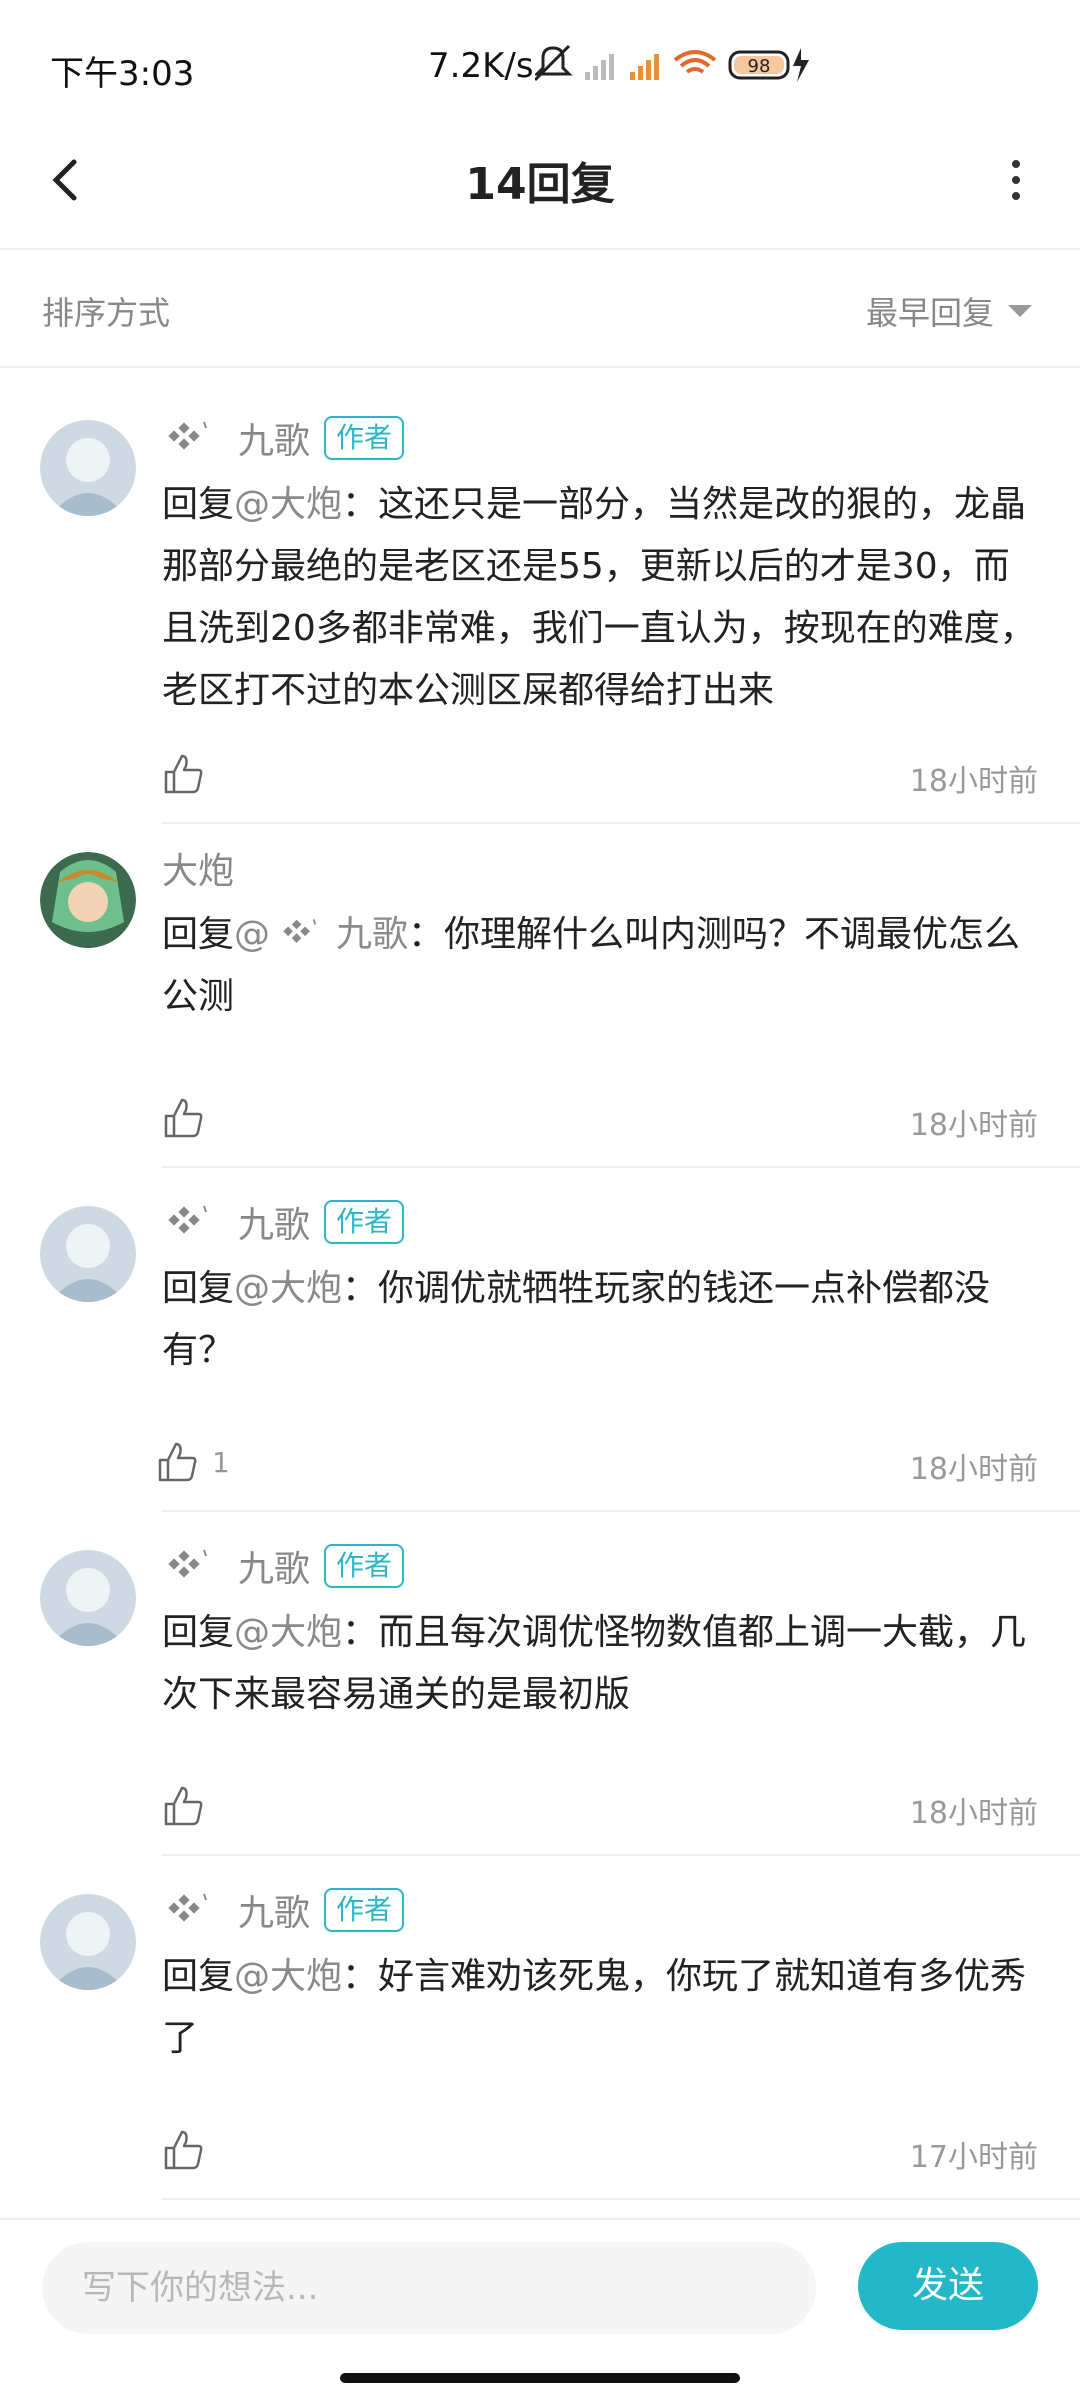 Image resolution: width=1080 pixels, height=2400 pixels. I want to click on comment-item: 九歌 作者 回复@大炮：好言难劝该死鬼，你玩了就知道有多优秀了 17小时前, so click(540, 2028).